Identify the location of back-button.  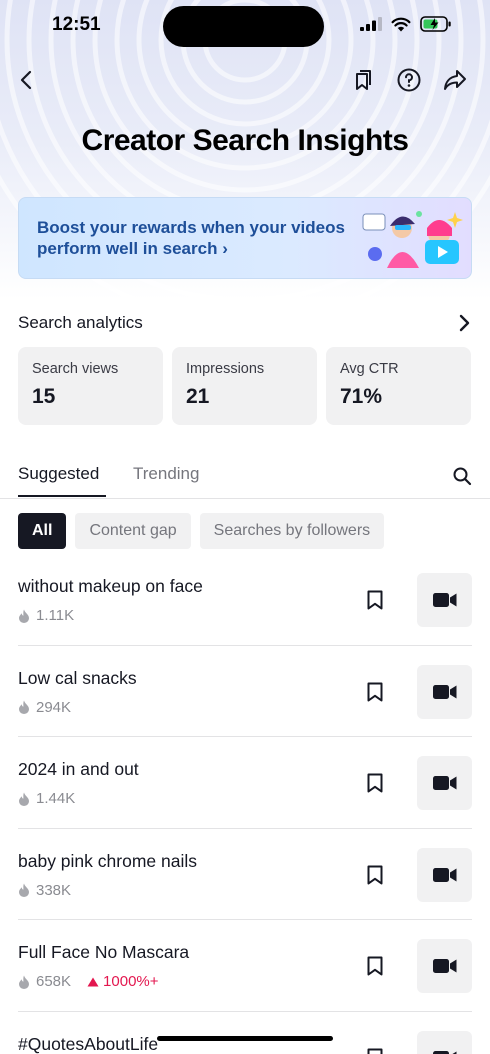
(27, 80).